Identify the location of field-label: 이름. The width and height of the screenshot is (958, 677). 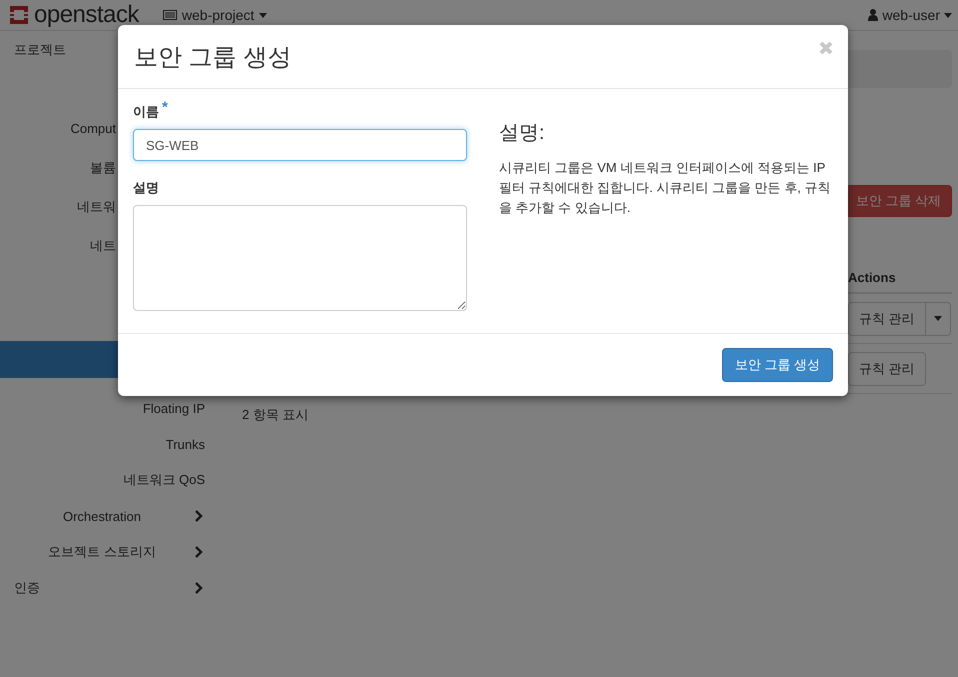
(146, 112).